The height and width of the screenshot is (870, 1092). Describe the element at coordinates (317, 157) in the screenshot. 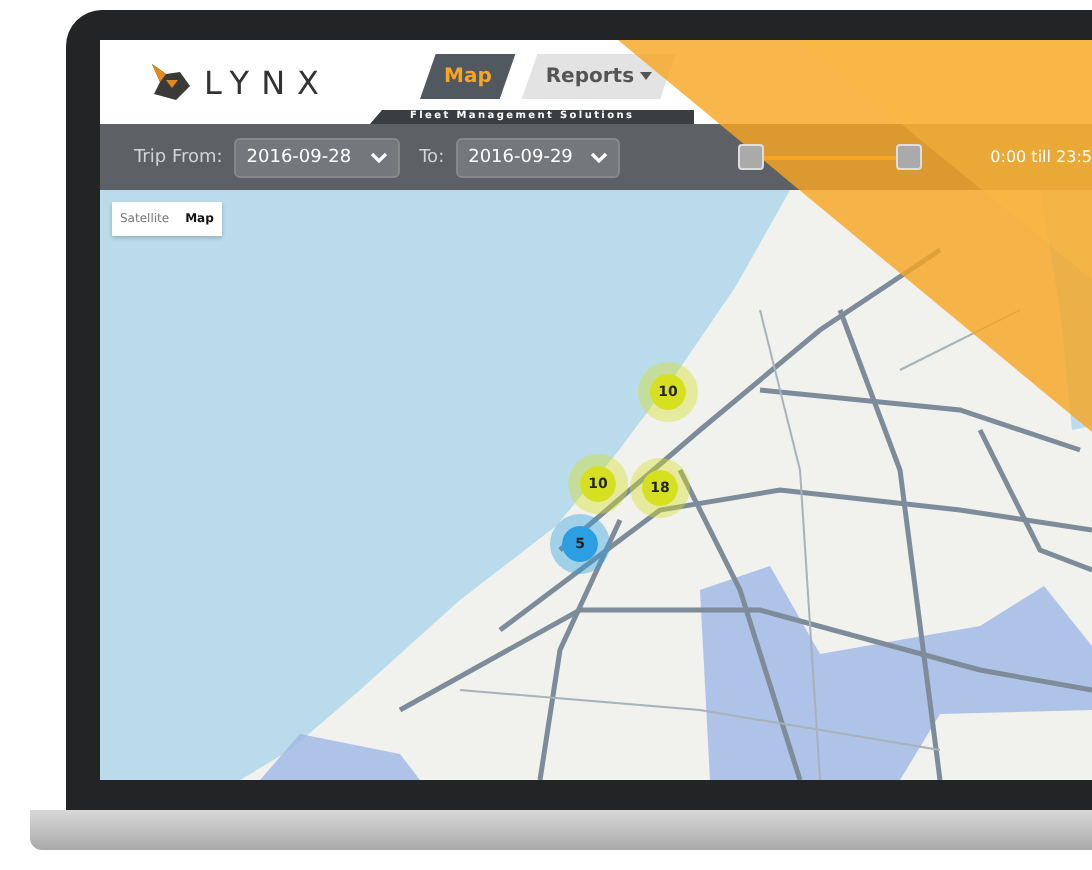

I see `from-date-select: 2016-09-28` at that location.